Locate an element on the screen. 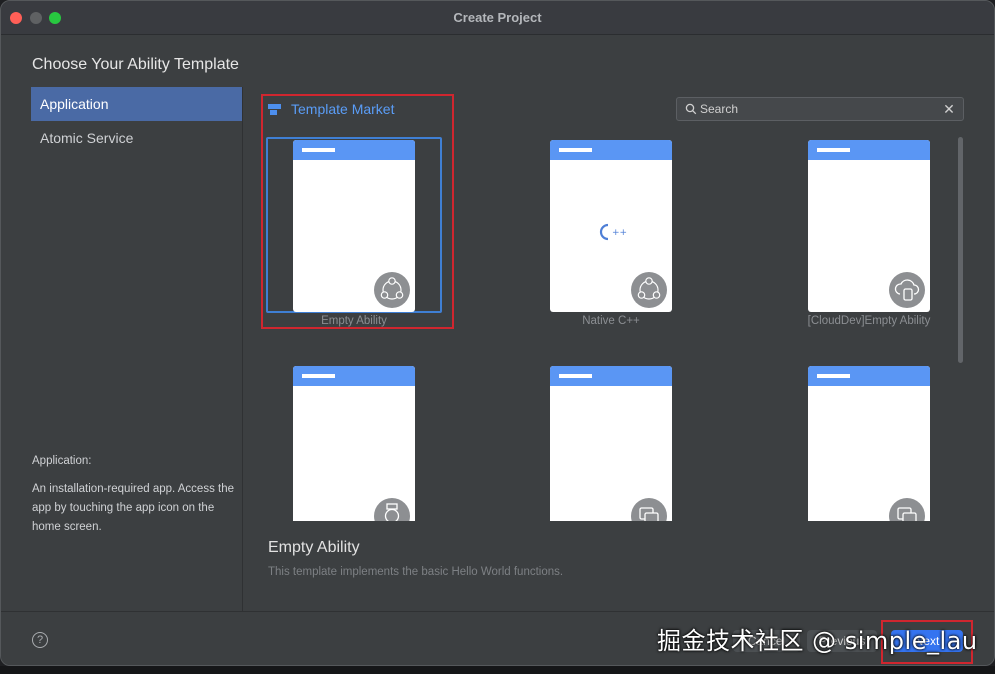 Image resolution: width=995 pixels, height=674 pixels. window-title: Create Project is located at coordinates (497, 17).